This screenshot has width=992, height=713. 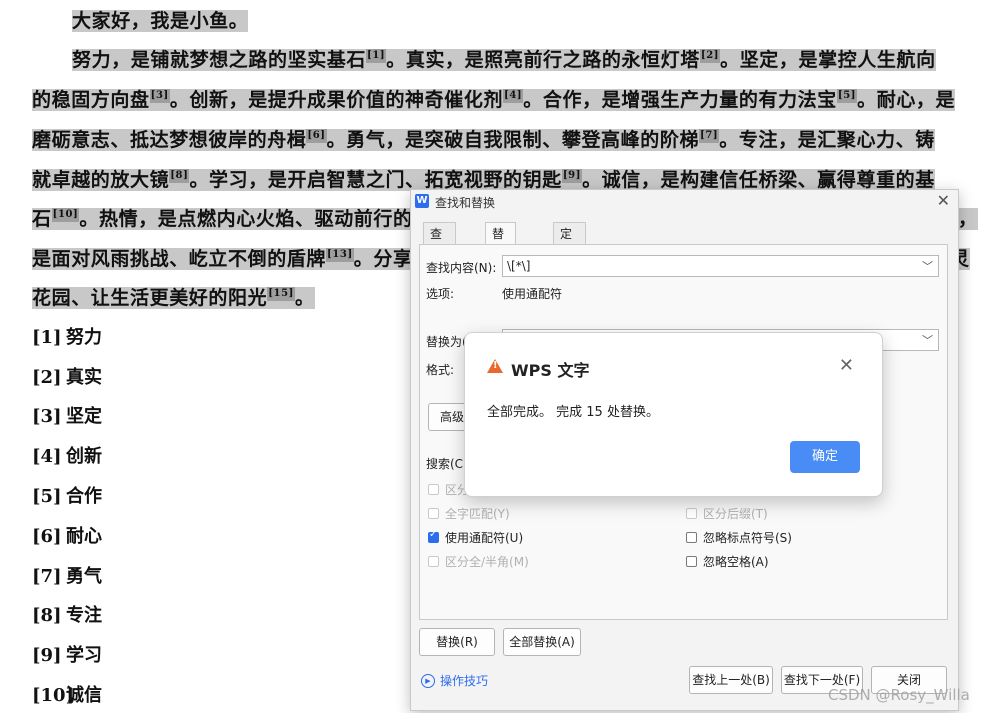 I want to click on doc-text: ，, so click(x=968, y=219).